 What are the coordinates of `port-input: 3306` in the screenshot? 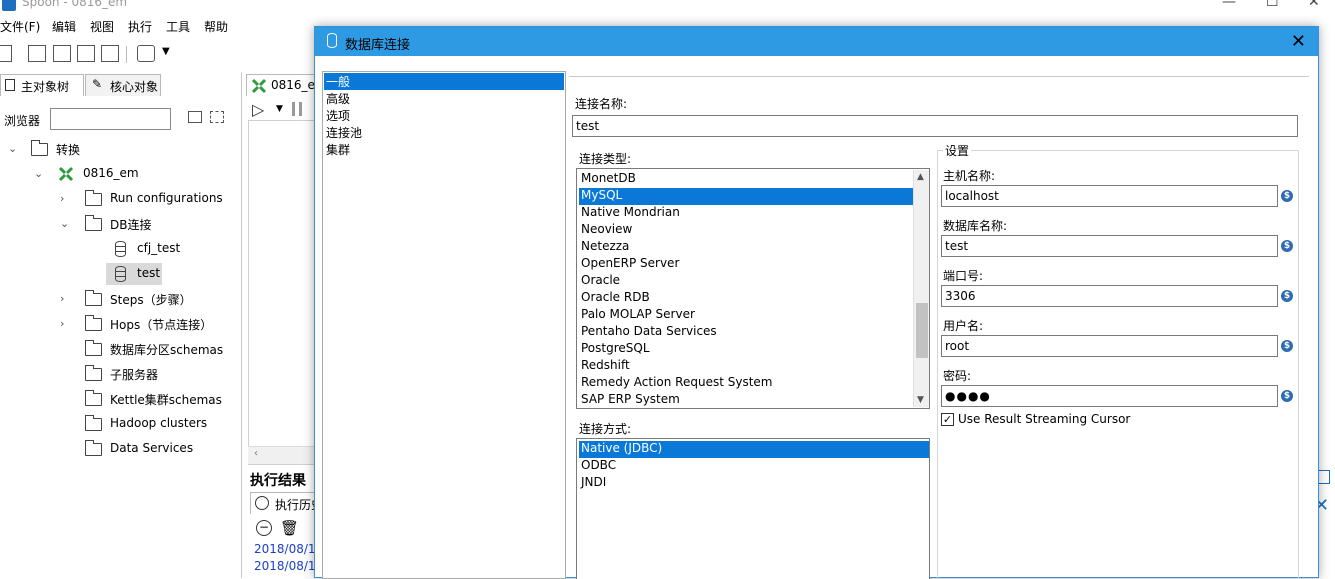 It's located at (1109, 296).